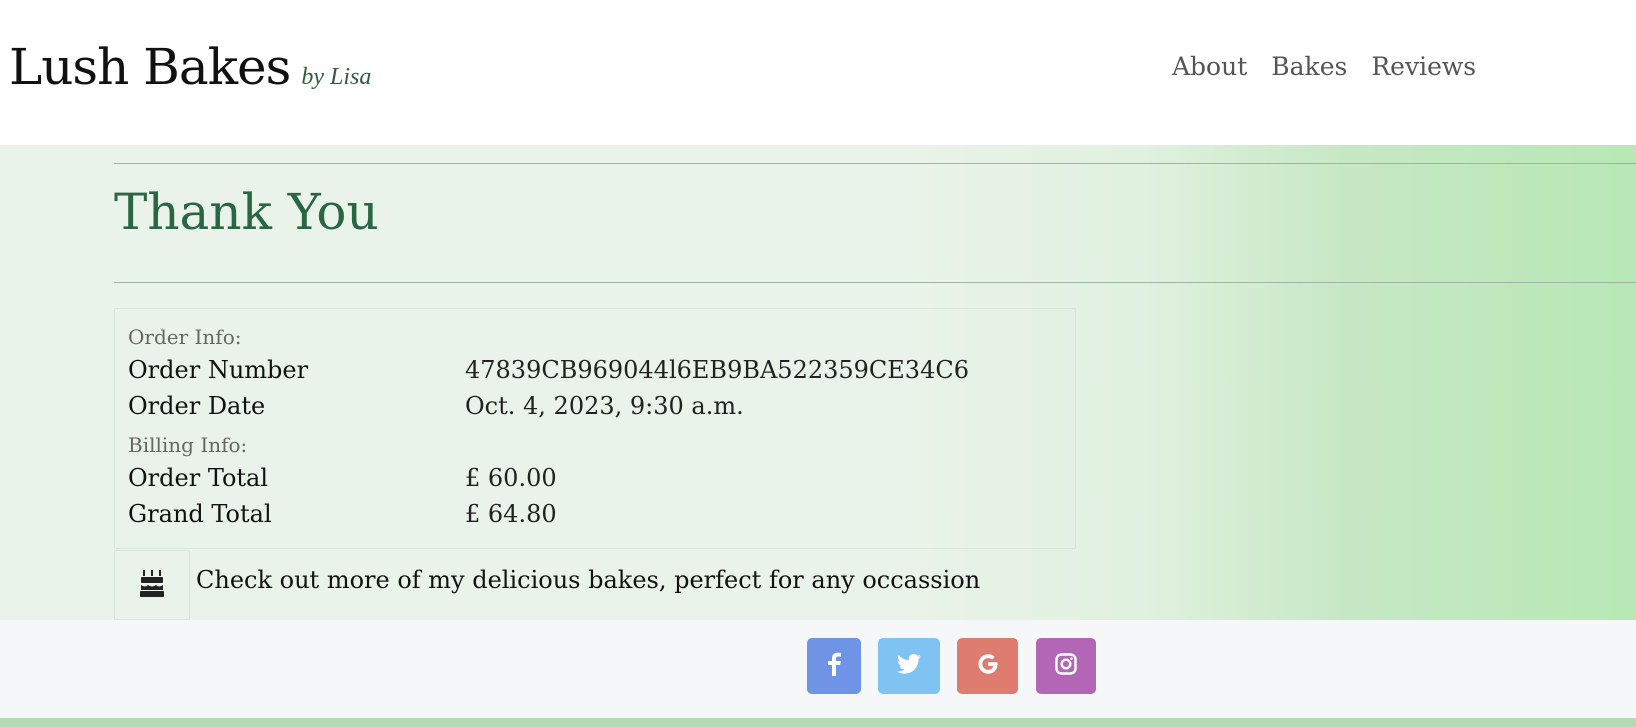 The image size is (1636, 727). What do you see at coordinates (604, 406) in the screenshot?
I see `order-date-value: Oct. 4, 2023, 9:30 a.m.` at bounding box center [604, 406].